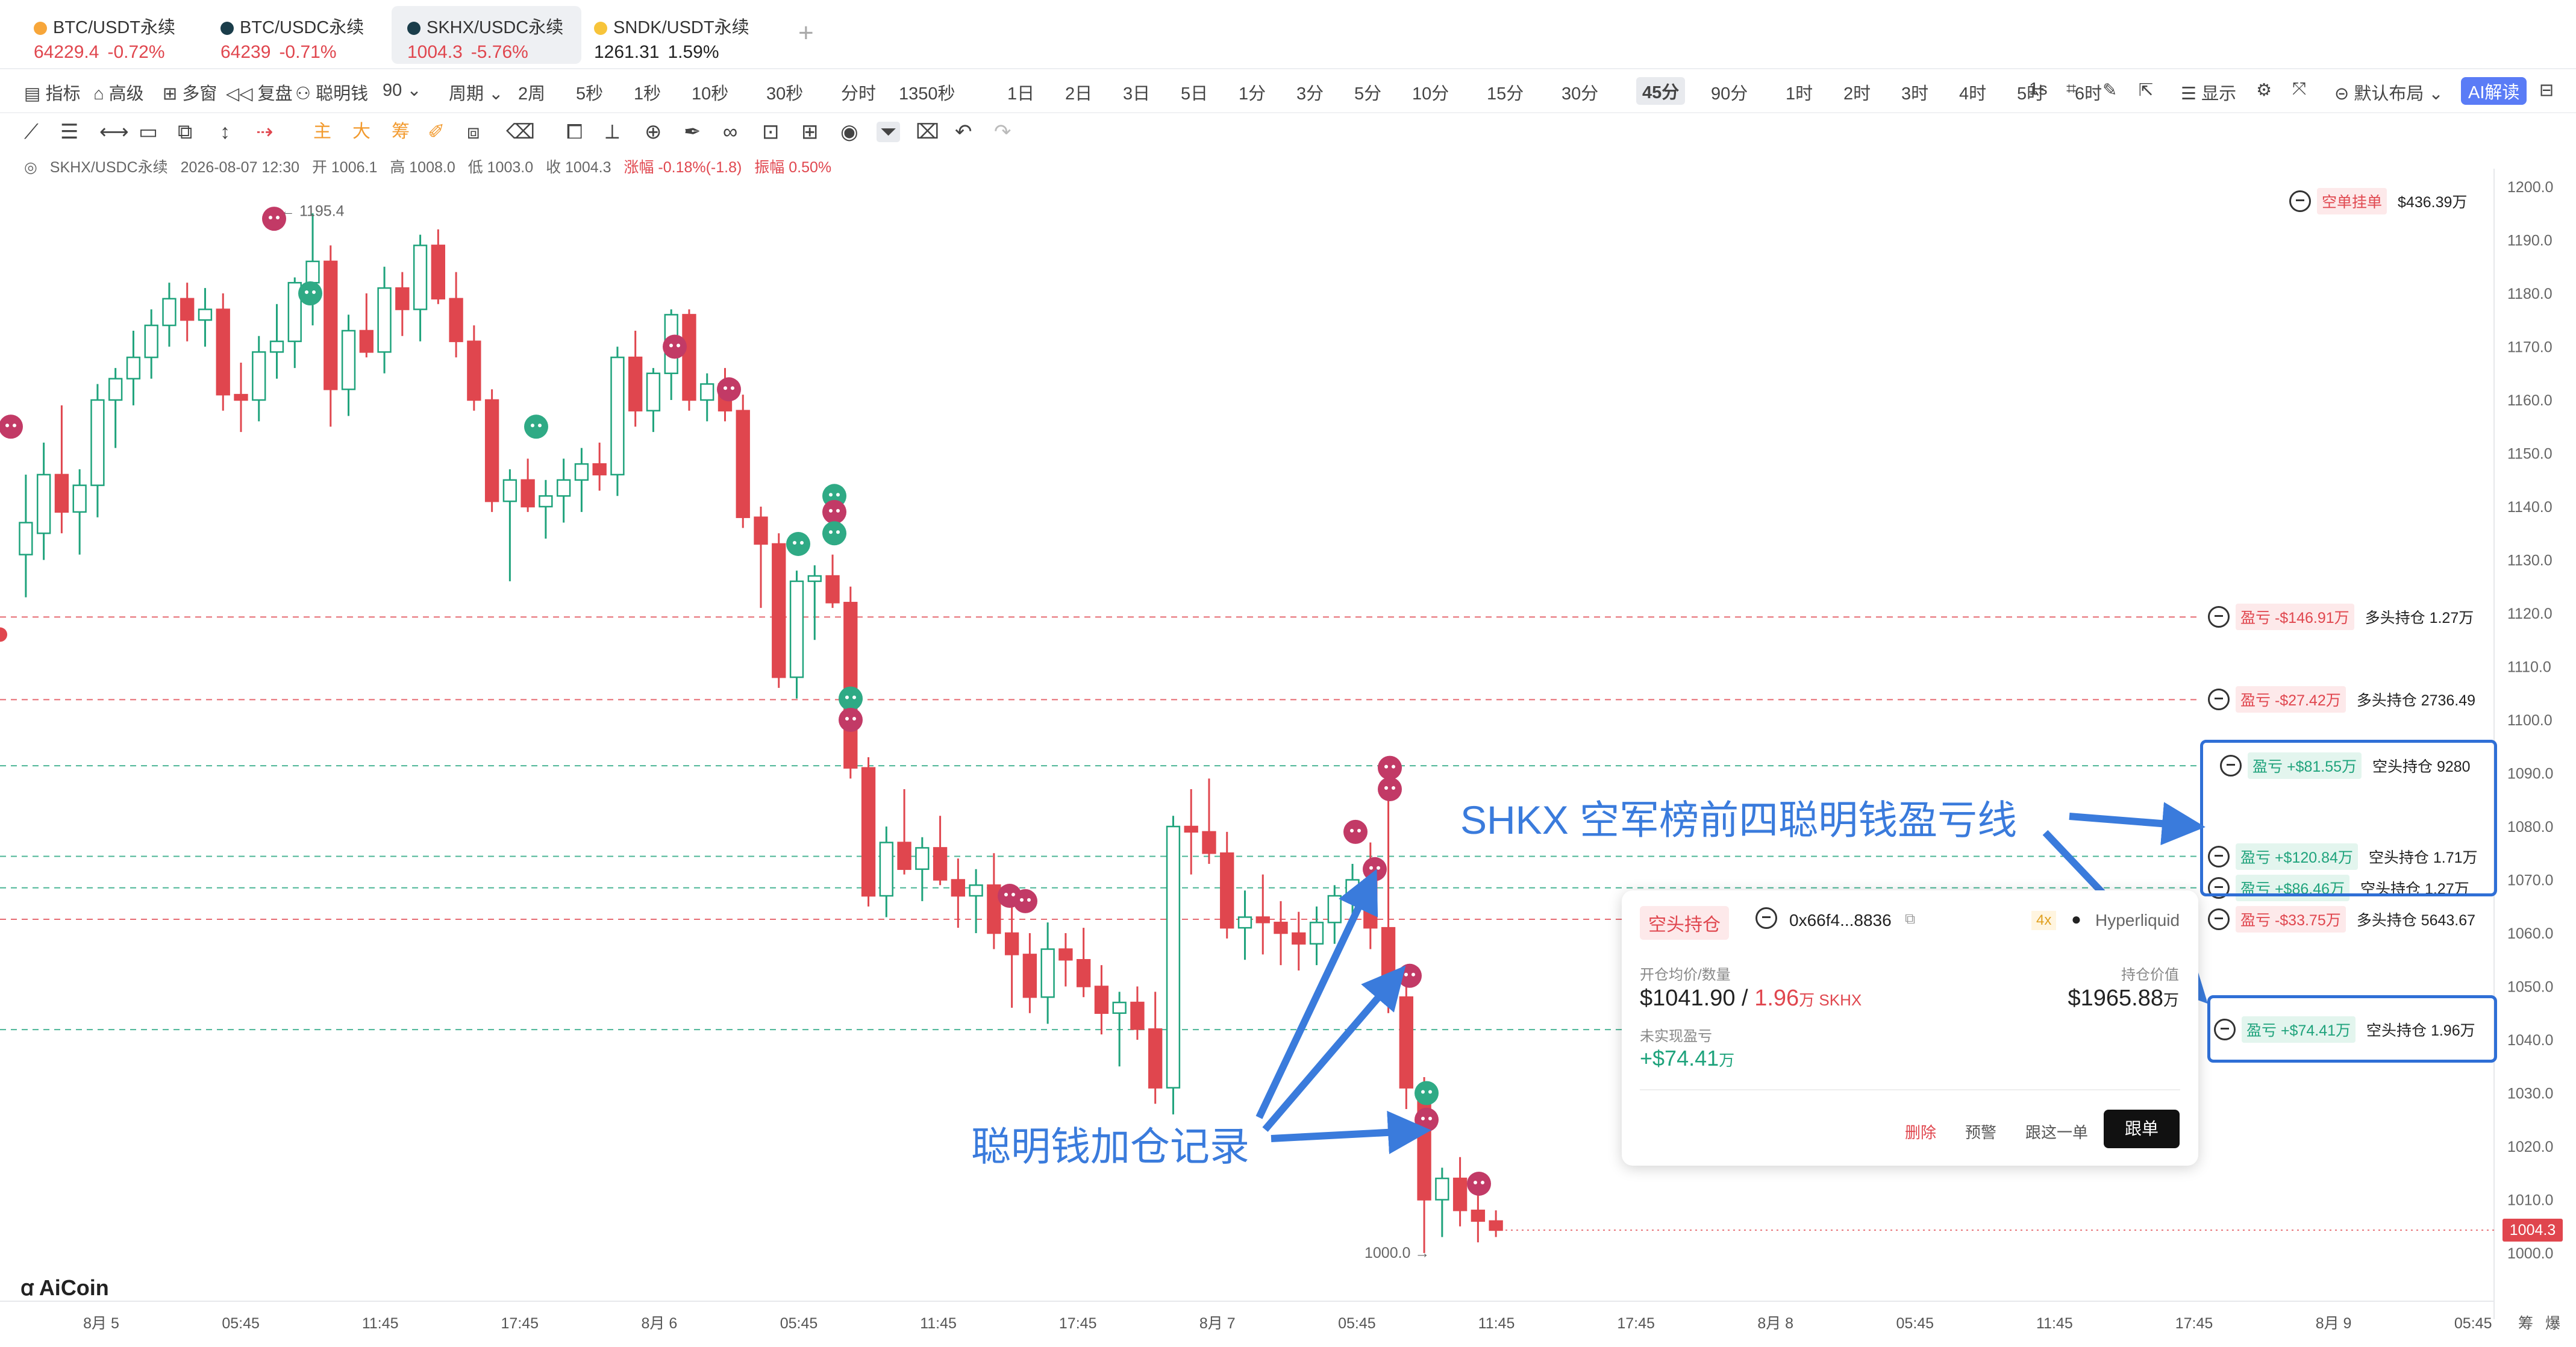 The height and width of the screenshot is (1347, 2576). What do you see at coordinates (2342, 699) in the screenshot?
I see `pnl-tag: 盈亏 -$27.42万 多头持仓 2736.49` at bounding box center [2342, 699].